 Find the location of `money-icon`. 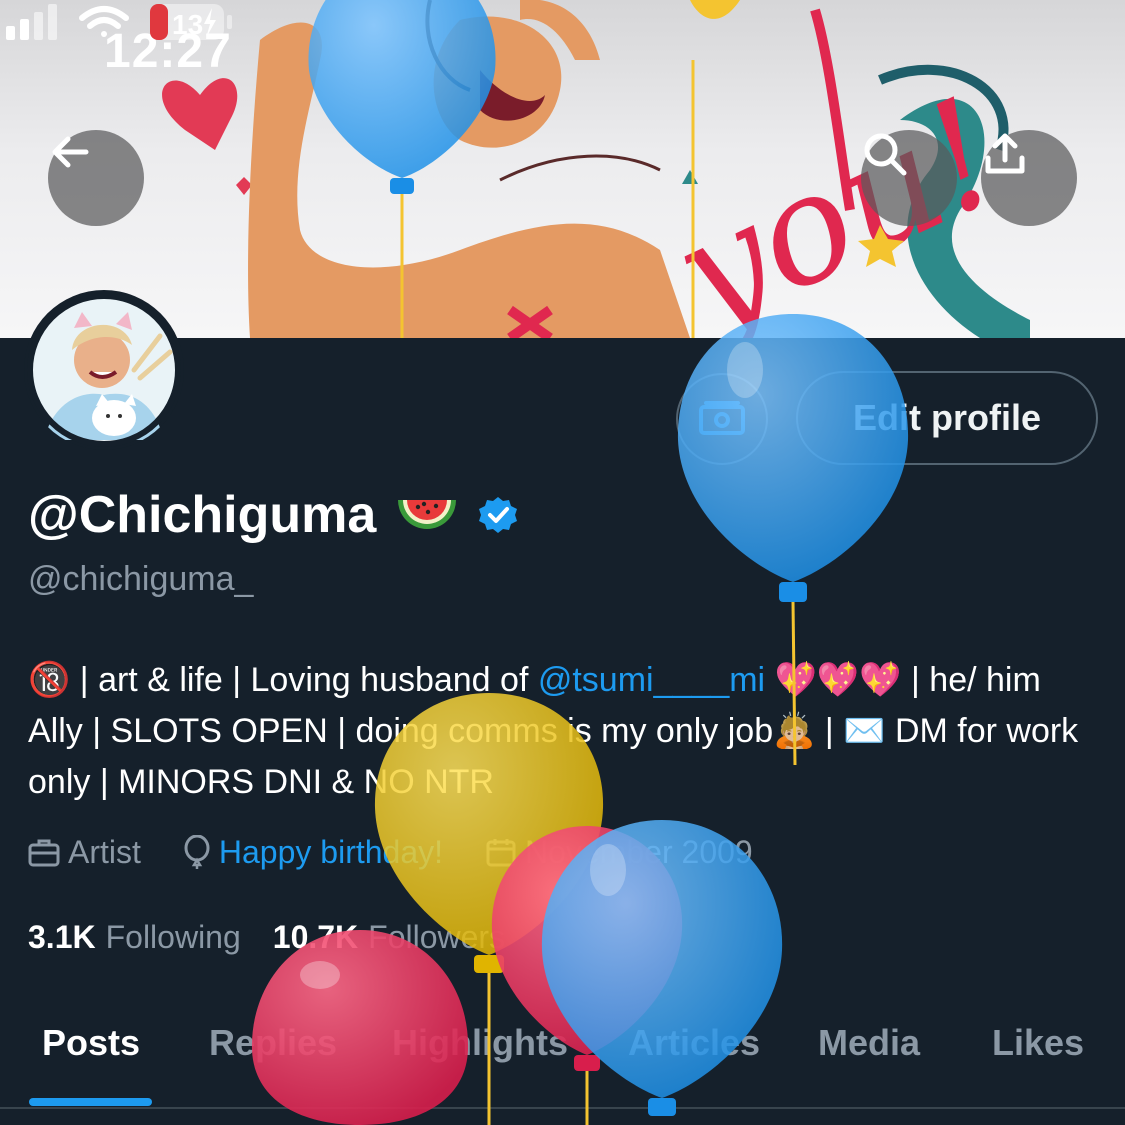

money-icon is located at coordinates (722, 418).